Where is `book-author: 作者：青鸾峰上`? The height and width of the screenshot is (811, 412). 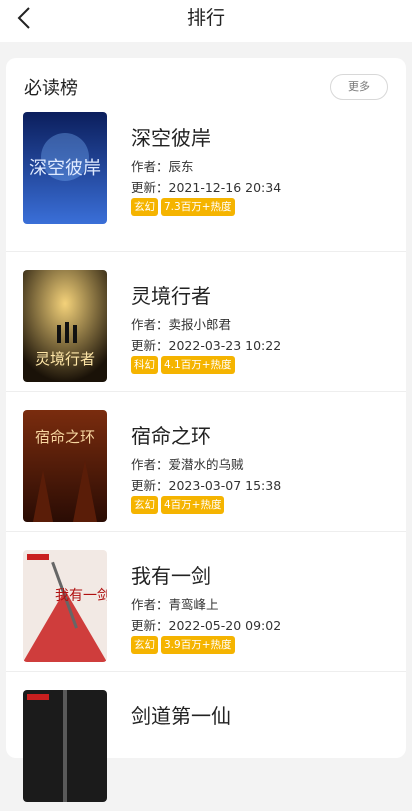
book-author: 作者：青鸾峰上 is located at coordinates (175, 604).